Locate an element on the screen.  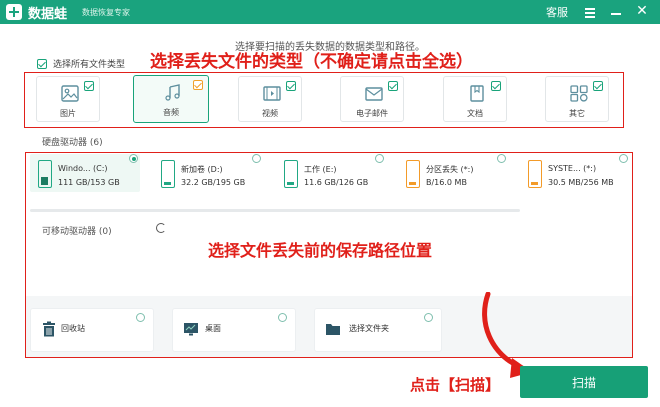
customer-service-link: 客服 is located at coordinates (557, 12).